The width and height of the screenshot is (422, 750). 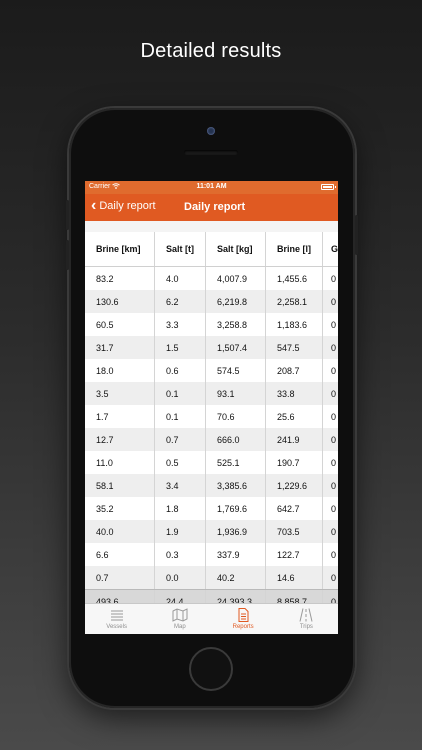 I want to click on column-header: Brine [l], so click(x=294, y=249).